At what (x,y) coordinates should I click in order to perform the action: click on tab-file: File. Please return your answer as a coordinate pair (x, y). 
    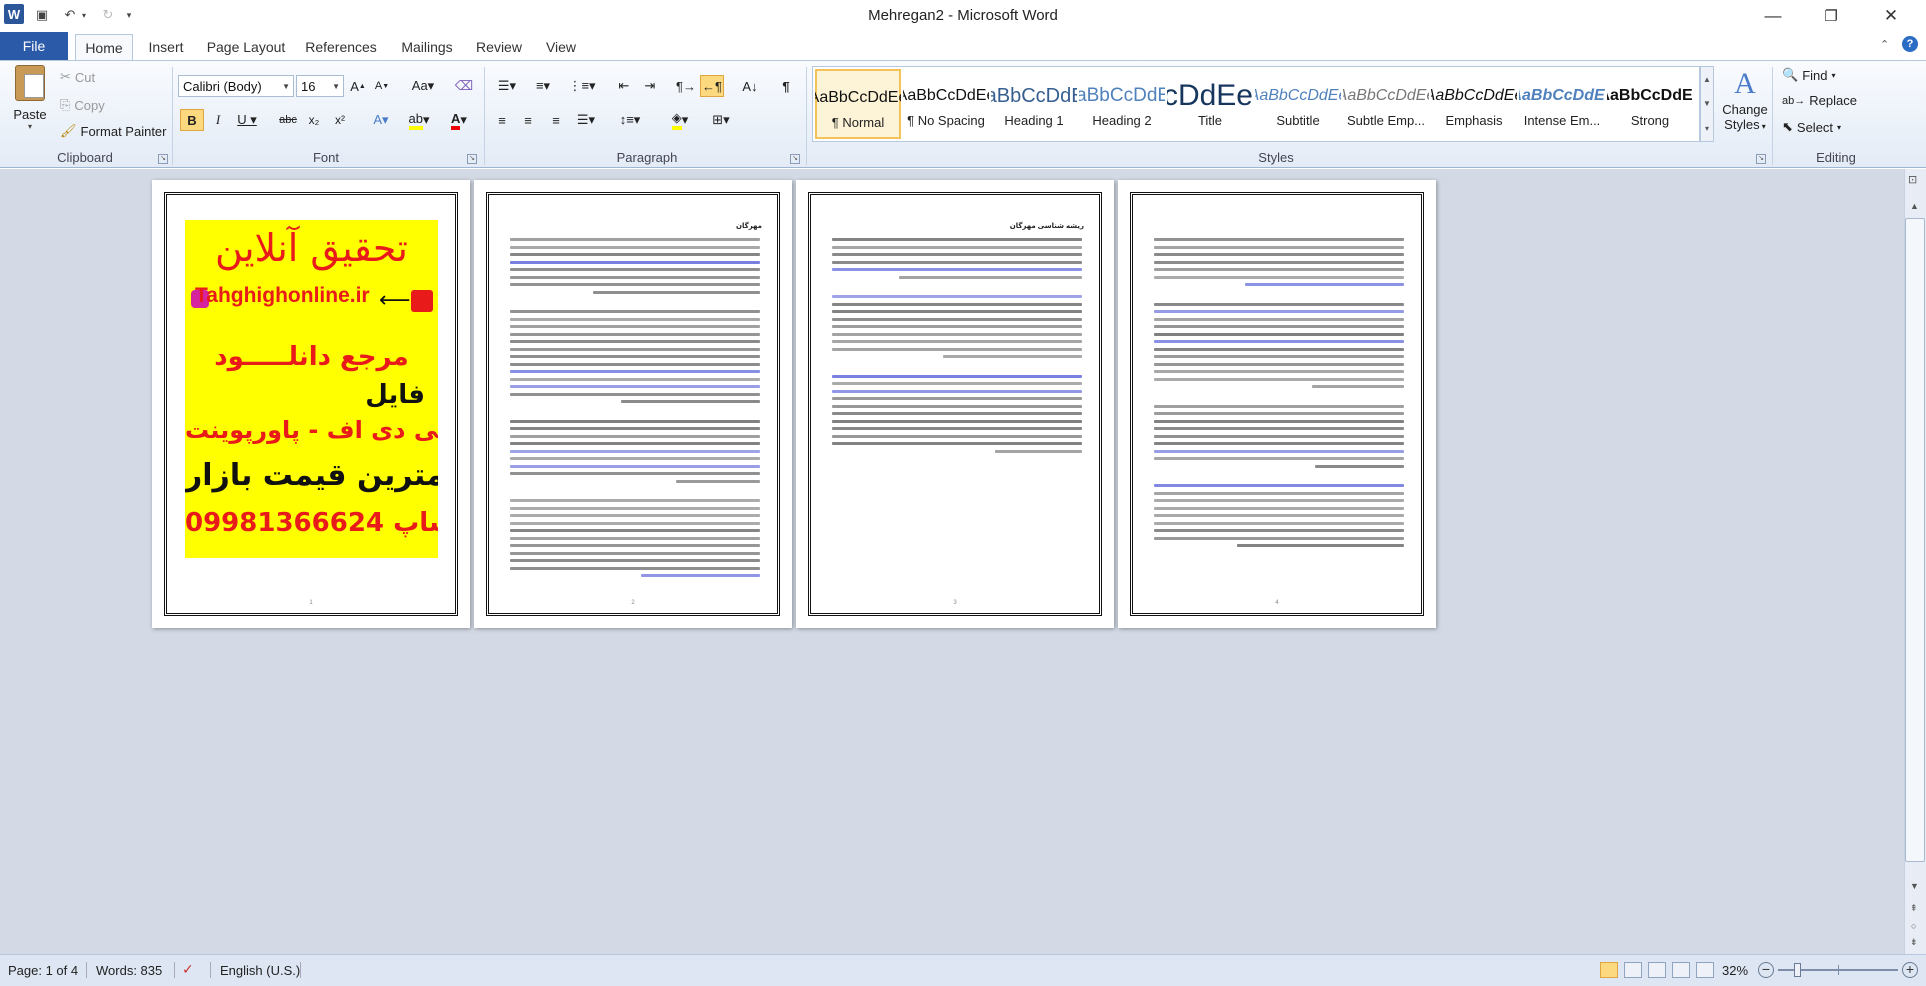
    Looking at the image, I should click on (34, 46).